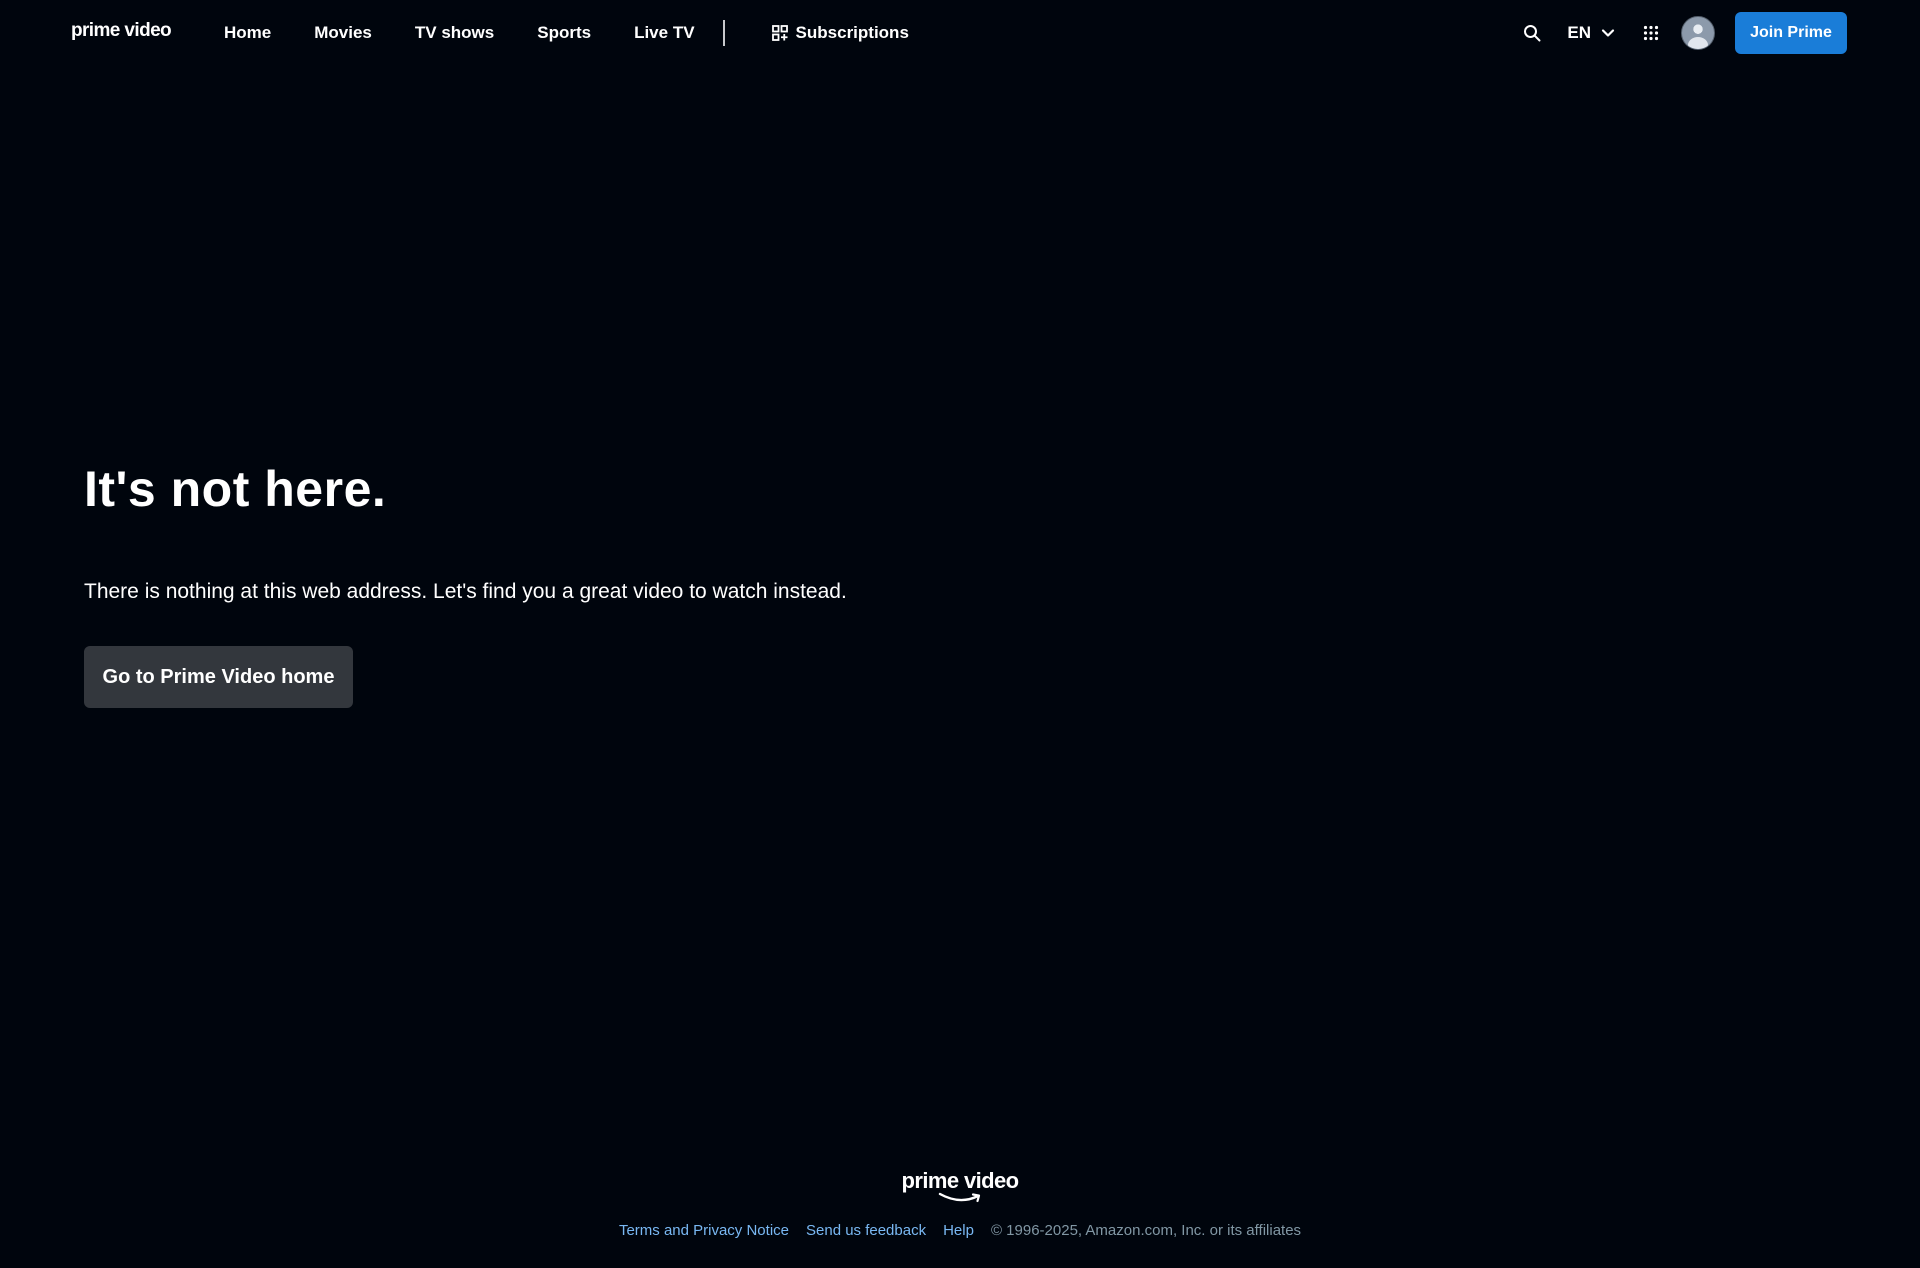 The width and height of the screenshot is (1920, 1268). I want to click on go-home-button: Go to Prime Video home, so click(218, 677).